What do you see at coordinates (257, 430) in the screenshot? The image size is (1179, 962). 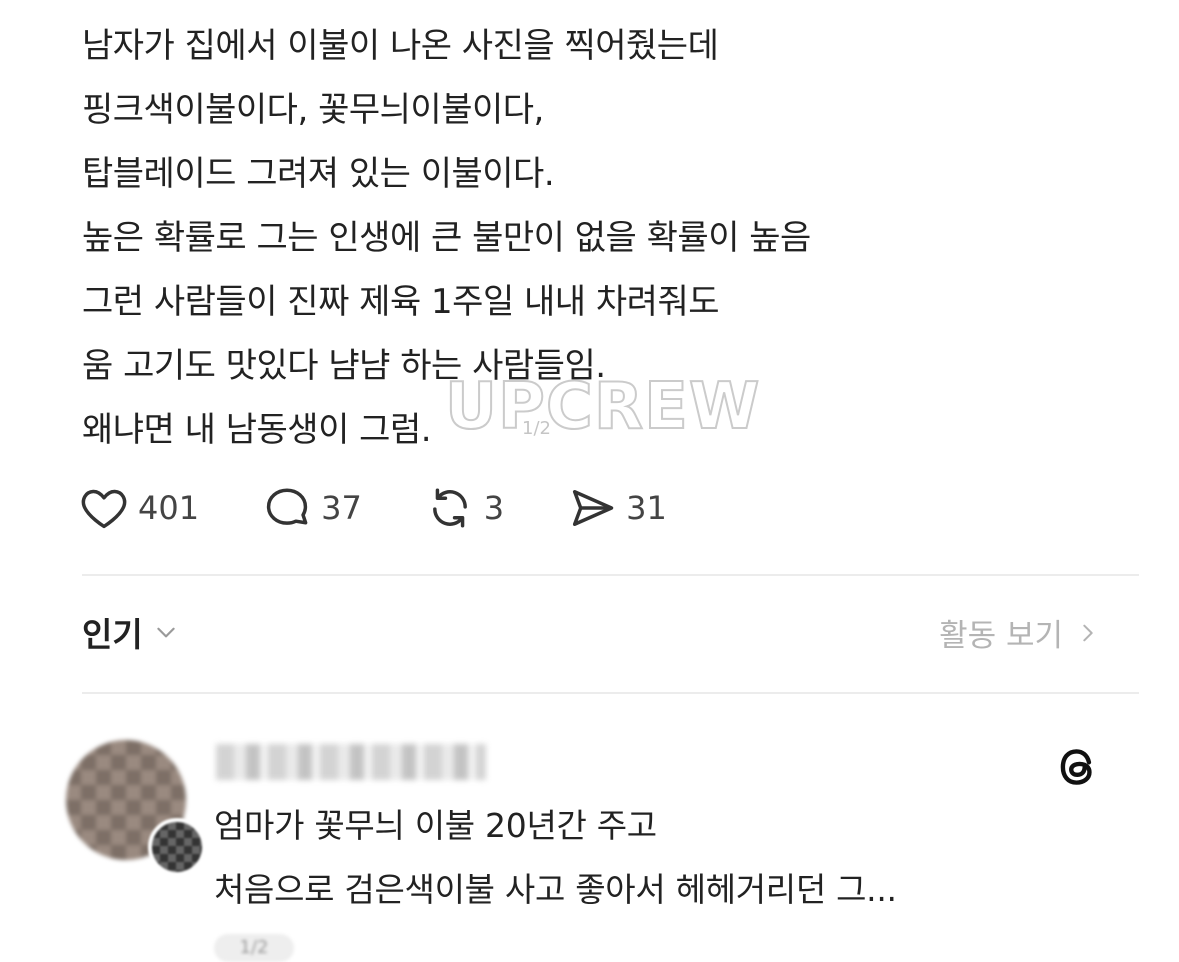 I see `post-line: 왜냐면 내 남동생이 그럼.` at bounding box center [257, 430].